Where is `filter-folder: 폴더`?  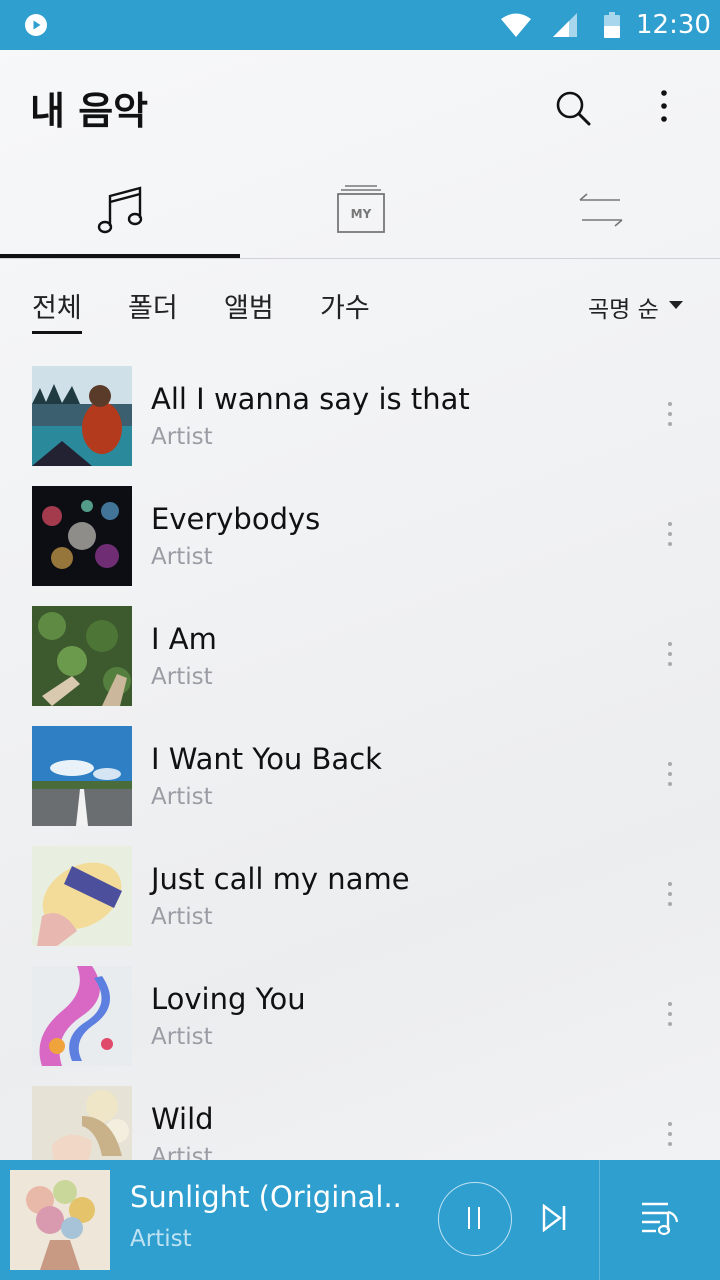 filter-folder: 폴더 is located at coordinates (153, 305).